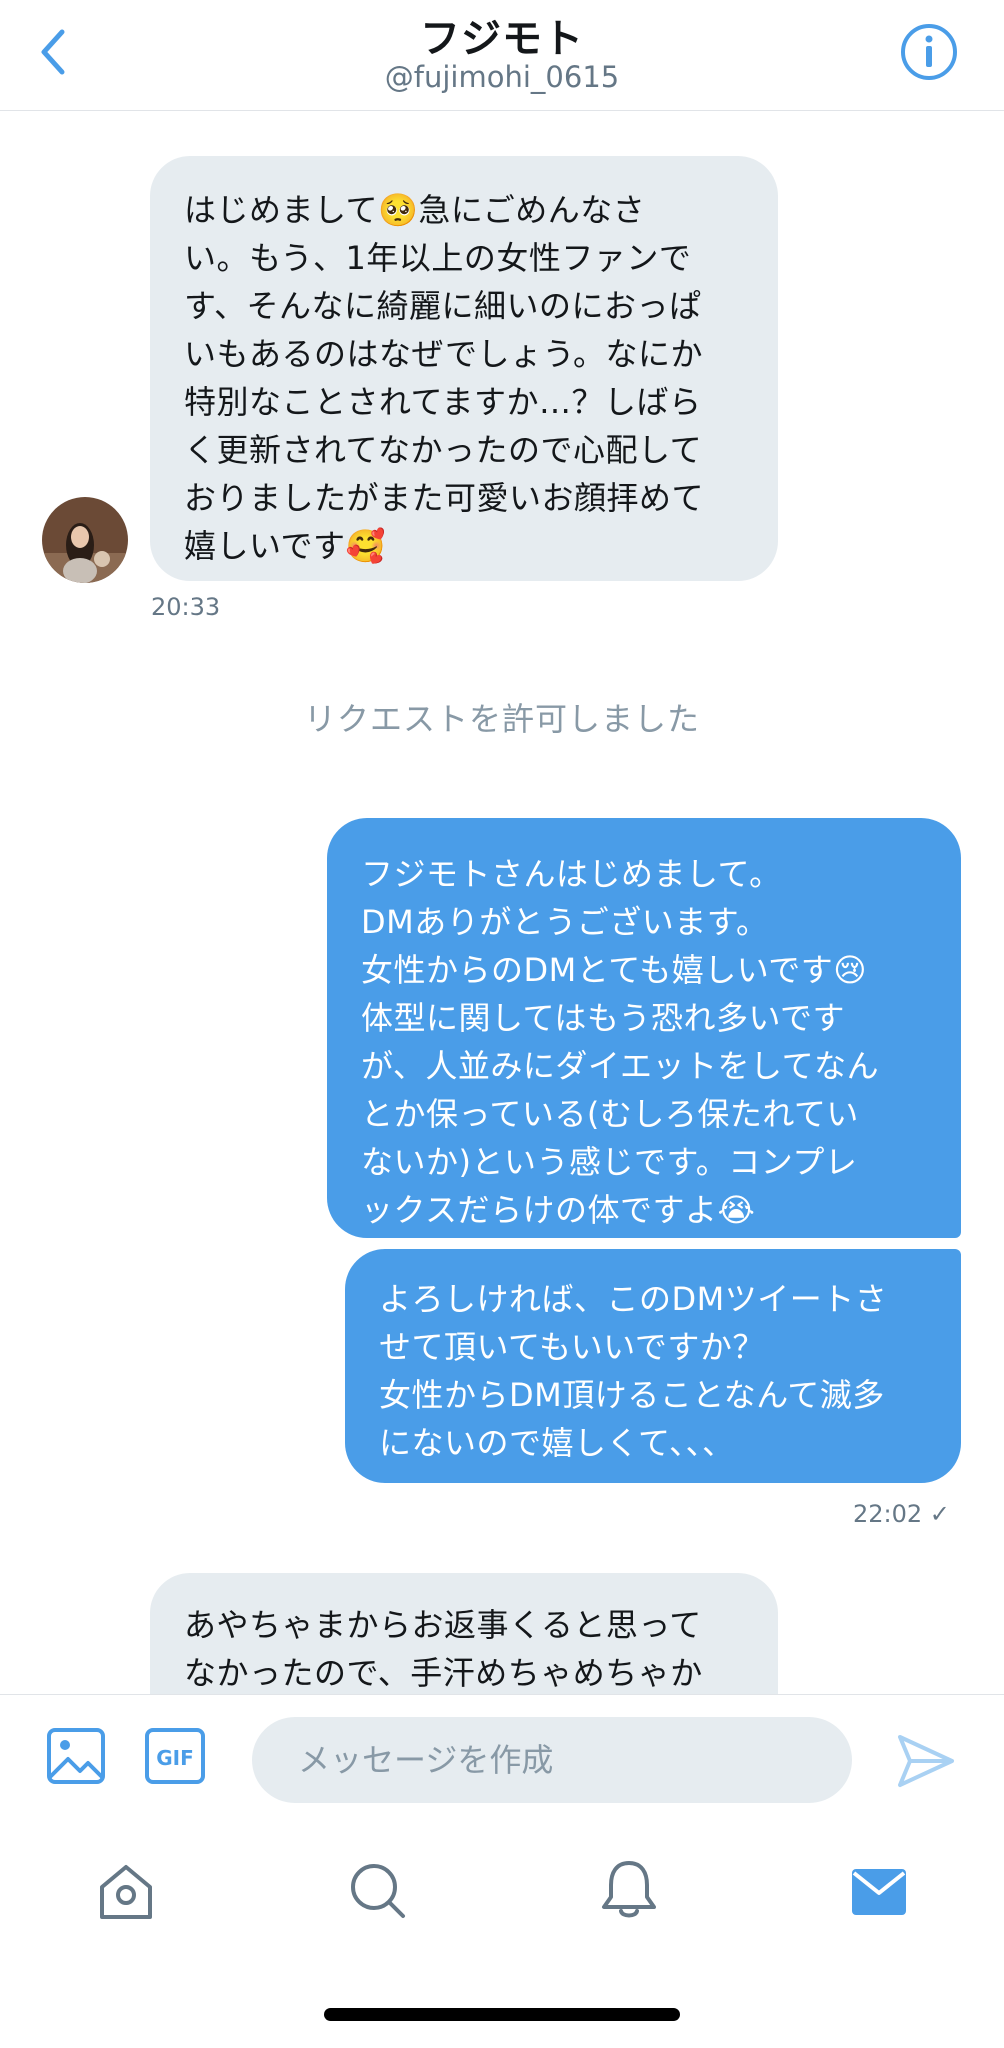 The image size is (1004, 2048). I want to click on bell-icon, so click(629, 1889).